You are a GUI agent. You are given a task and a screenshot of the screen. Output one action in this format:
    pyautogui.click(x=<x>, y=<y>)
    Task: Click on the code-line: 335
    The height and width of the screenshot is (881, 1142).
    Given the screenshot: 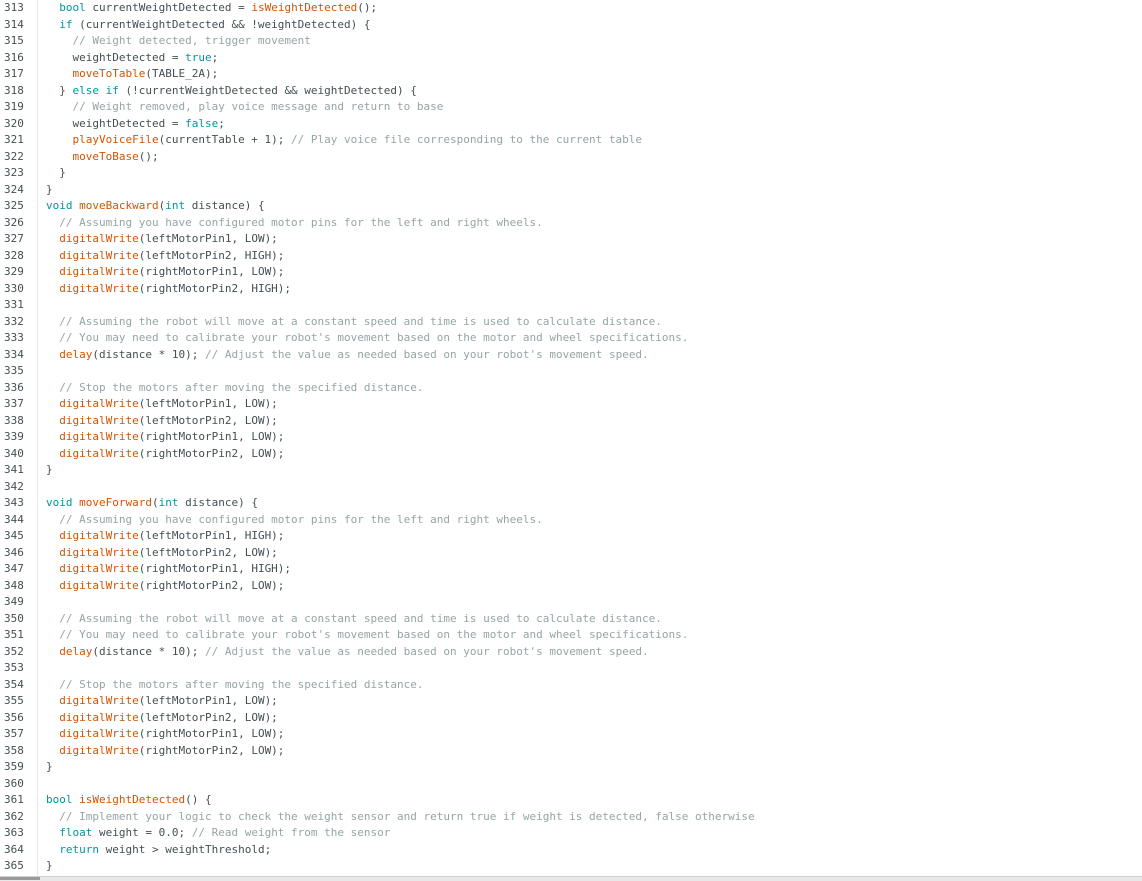 What is the action you would take?
    pyautogui.click(x=571, y=371)
    